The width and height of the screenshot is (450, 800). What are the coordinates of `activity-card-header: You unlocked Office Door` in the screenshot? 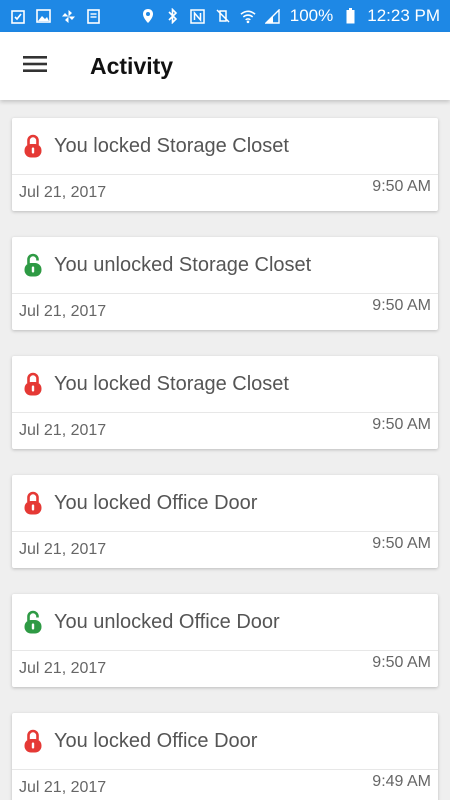 It's located at (225, 622).